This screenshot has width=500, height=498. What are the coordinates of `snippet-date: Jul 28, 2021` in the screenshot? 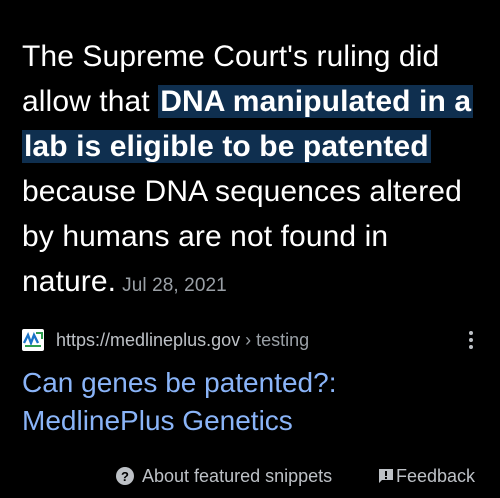 It's located at (174, 285).